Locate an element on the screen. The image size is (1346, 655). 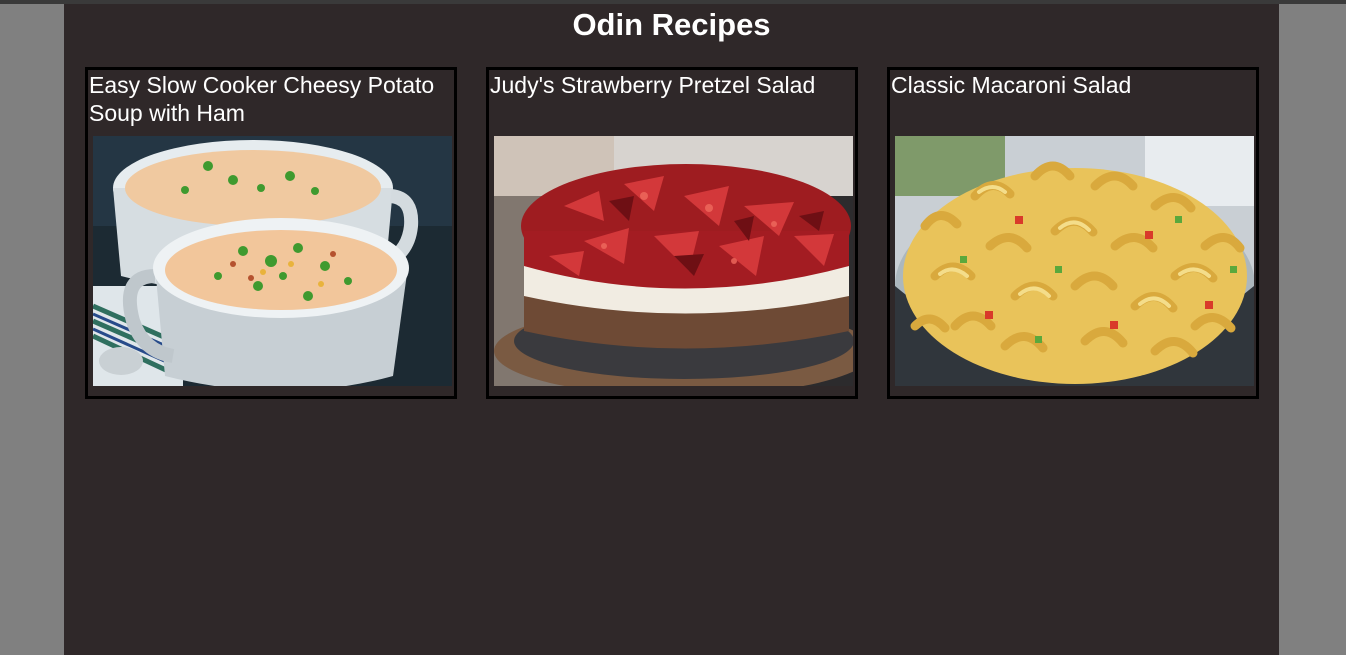
macaroni-salad-photo is located at coordinates (1074, 261).